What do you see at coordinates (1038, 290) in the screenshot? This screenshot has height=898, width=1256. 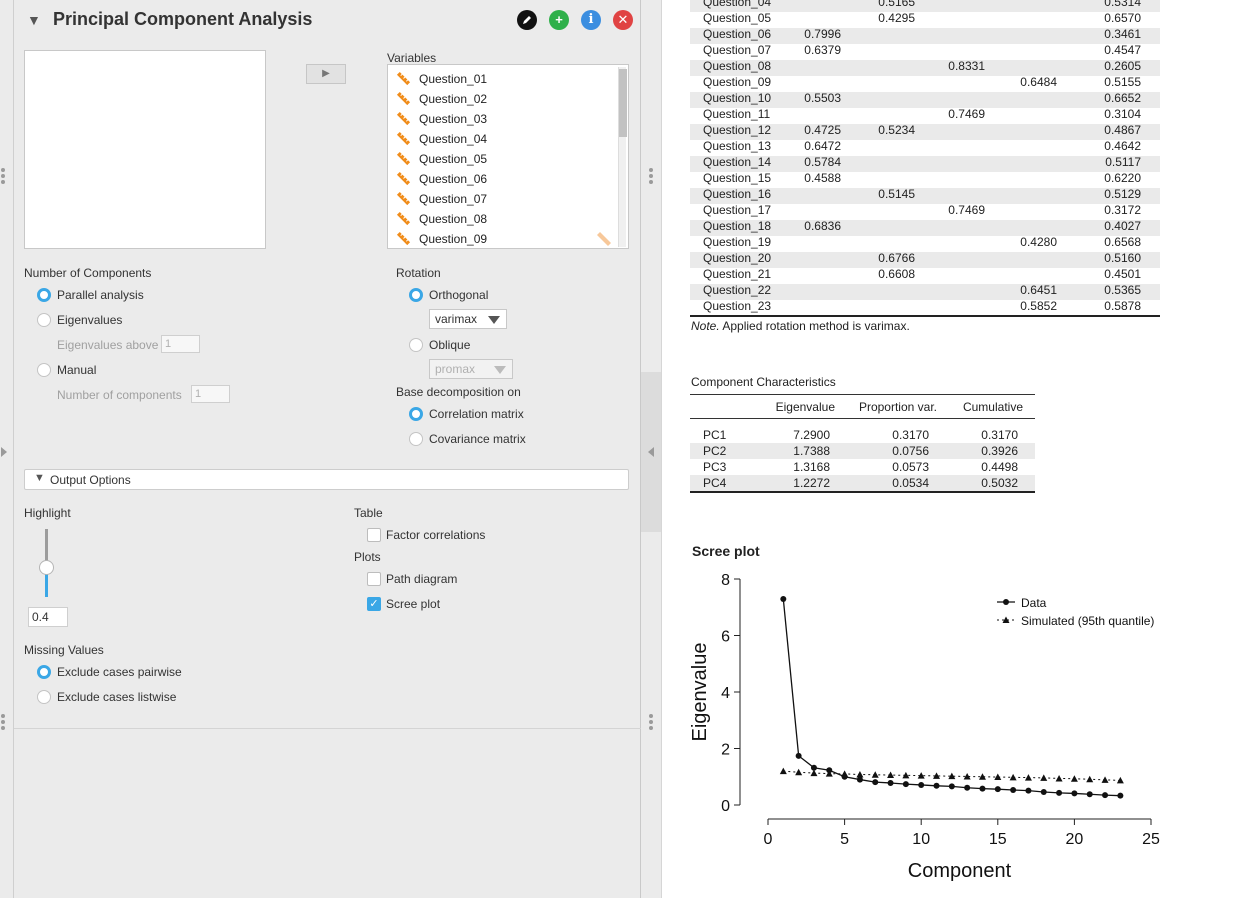 I see `loading-cell-pc4: 0.6451` at bounding box center [1038, 290].